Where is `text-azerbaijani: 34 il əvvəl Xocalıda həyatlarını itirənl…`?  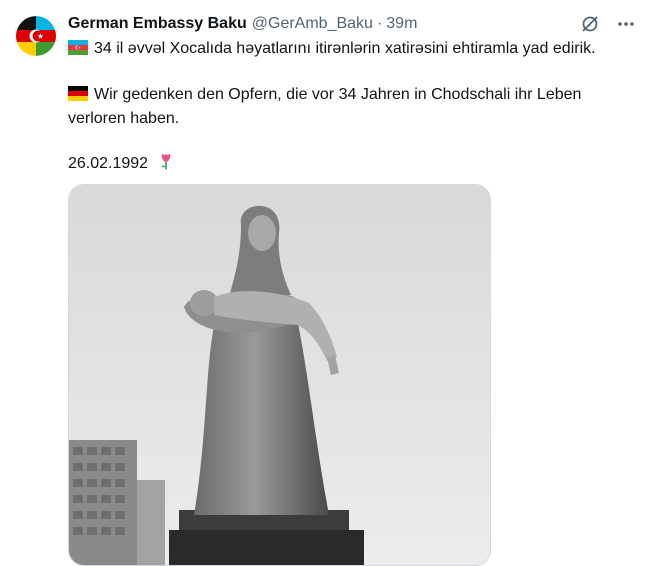
text-azerbaijani: 34 il əvvəl Xocalıda həyatlarını itirənl… is located at coordinates (353, 50).